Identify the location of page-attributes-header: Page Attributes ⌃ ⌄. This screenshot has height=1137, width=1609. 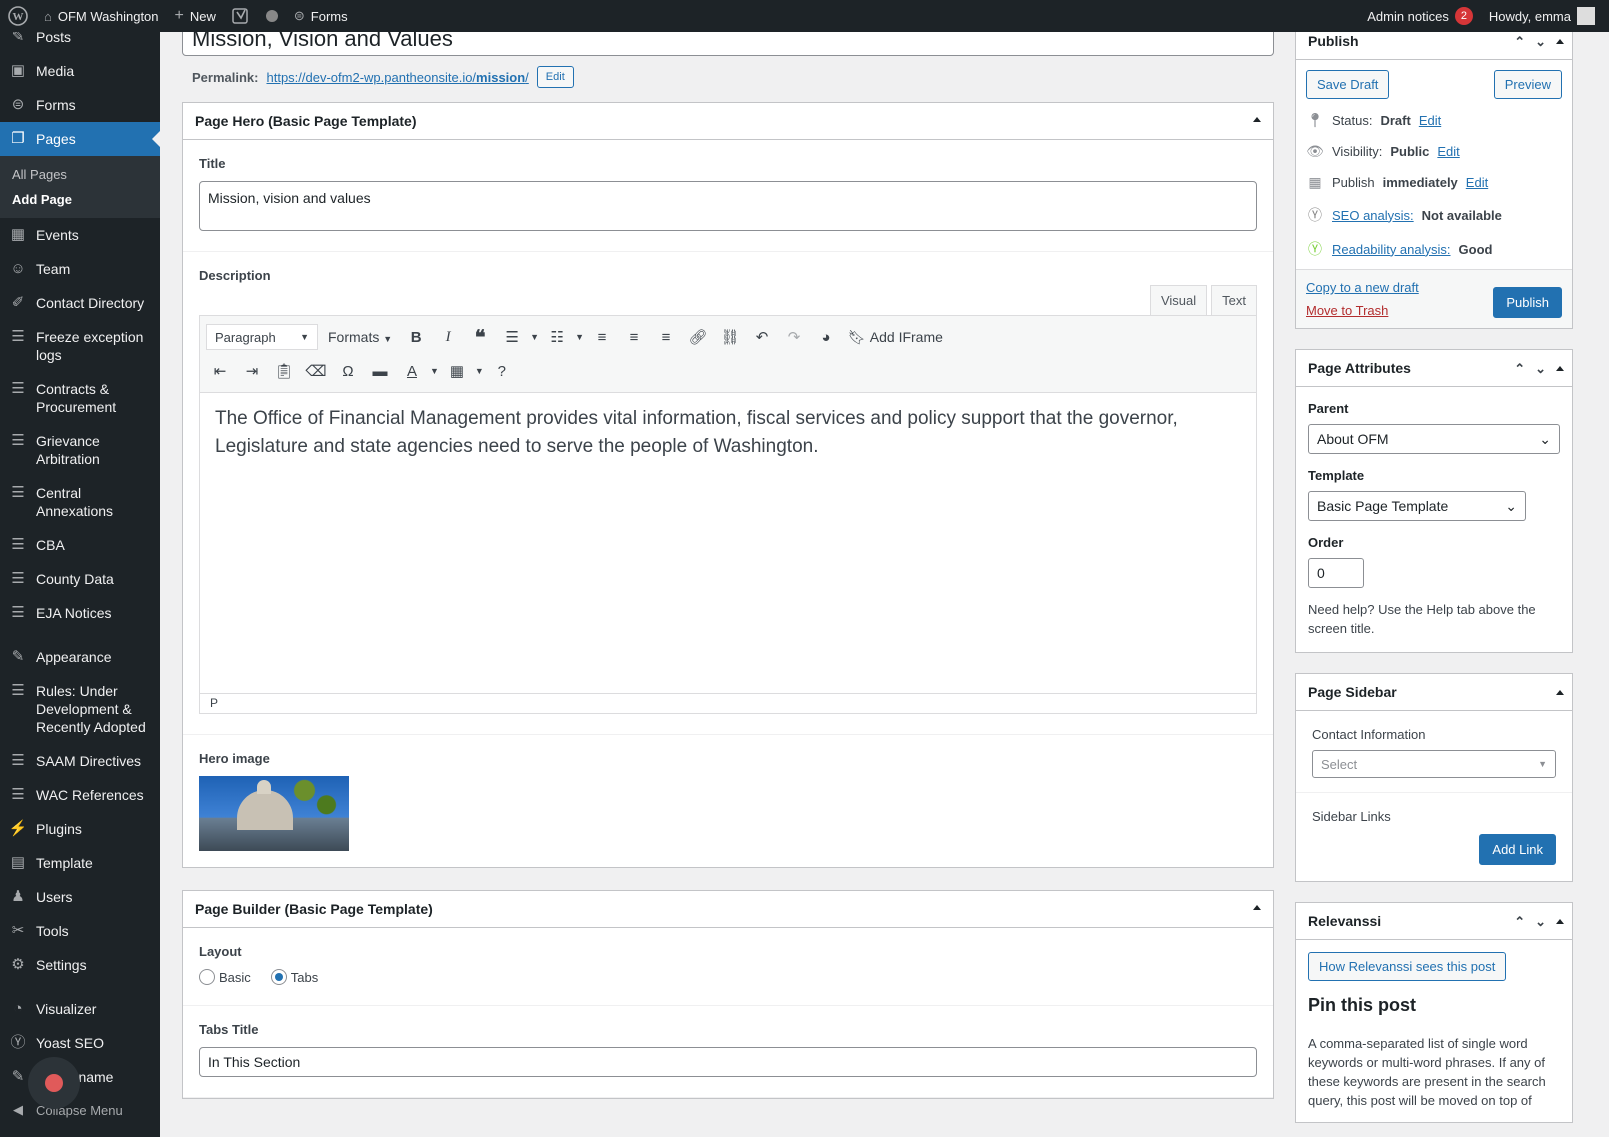
(1434, 368).